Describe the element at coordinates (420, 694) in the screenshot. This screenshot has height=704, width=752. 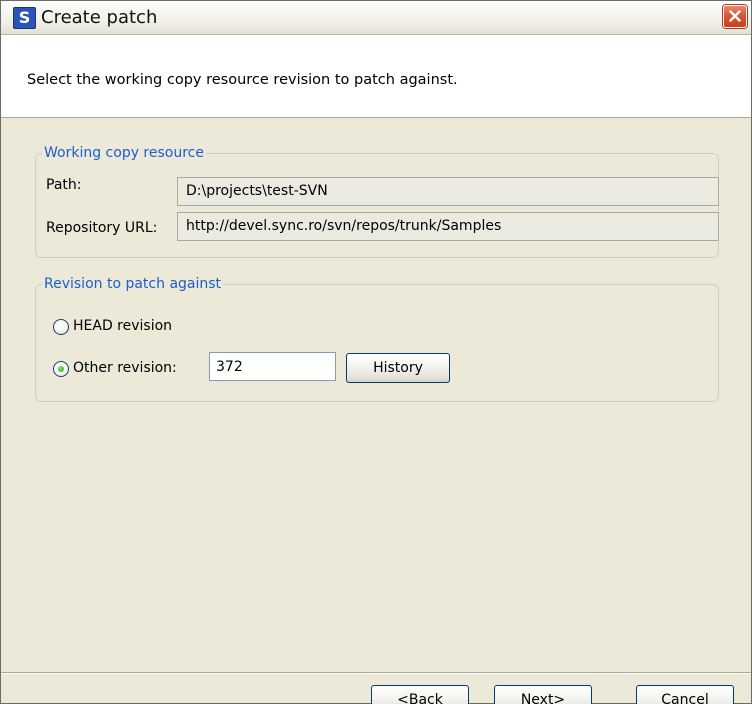
I see `back-button: <Back` at that location.